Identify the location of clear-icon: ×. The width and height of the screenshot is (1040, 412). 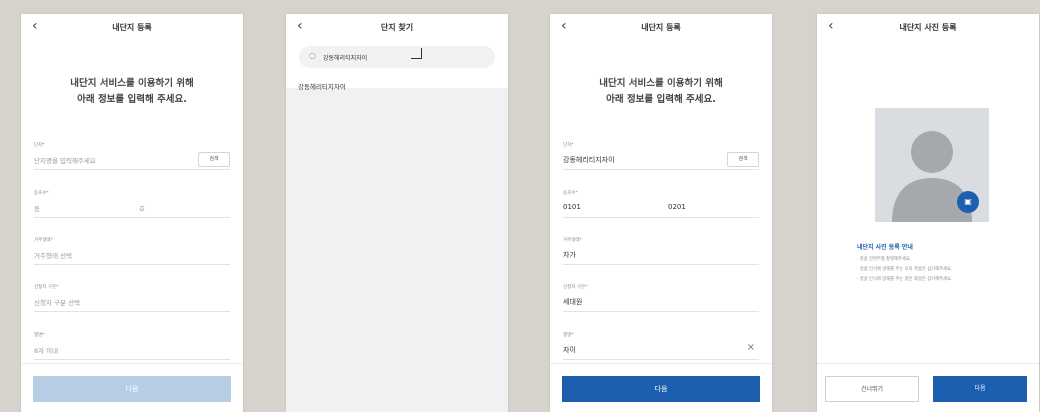
(751, 347).